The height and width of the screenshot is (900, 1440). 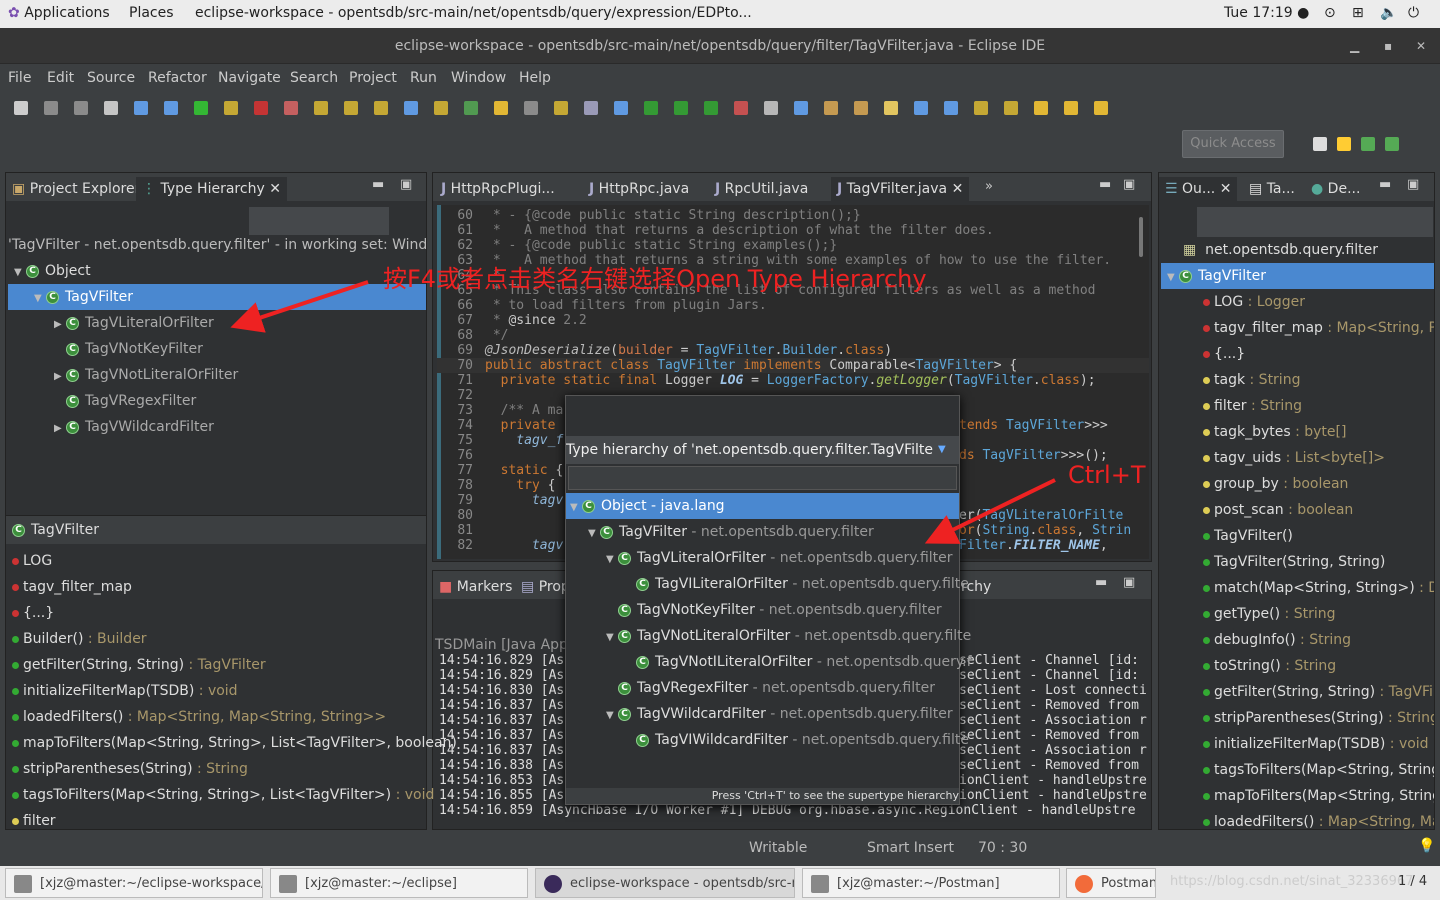 What do you see at coordinates (1198, 189) in the screenshot?
I see `tab-outline: ☰ Ou... ✕` at bounding box center [1198, 189].